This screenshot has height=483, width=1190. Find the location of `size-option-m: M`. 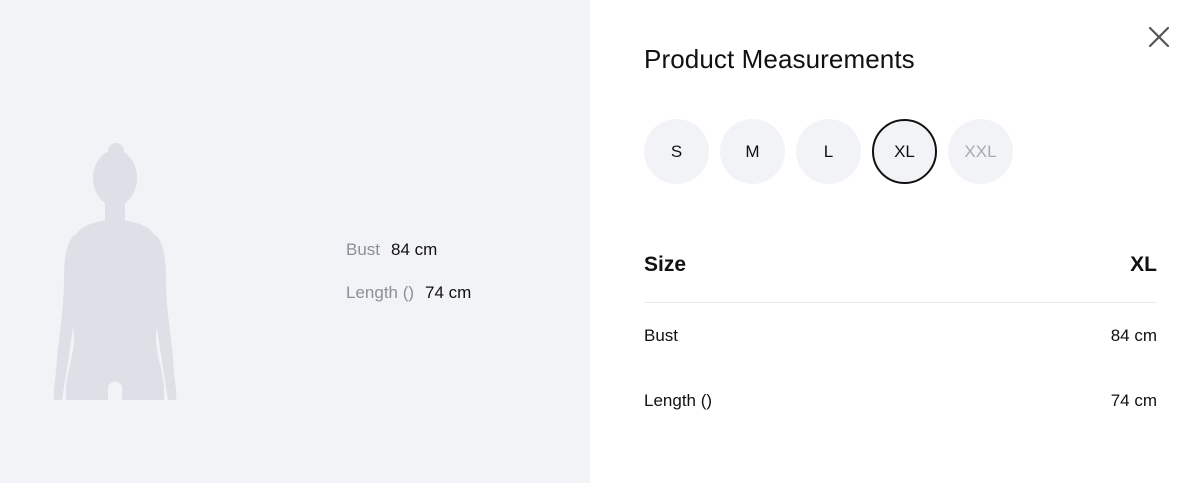

size-option-m: M is located at coordinates (752, 151).